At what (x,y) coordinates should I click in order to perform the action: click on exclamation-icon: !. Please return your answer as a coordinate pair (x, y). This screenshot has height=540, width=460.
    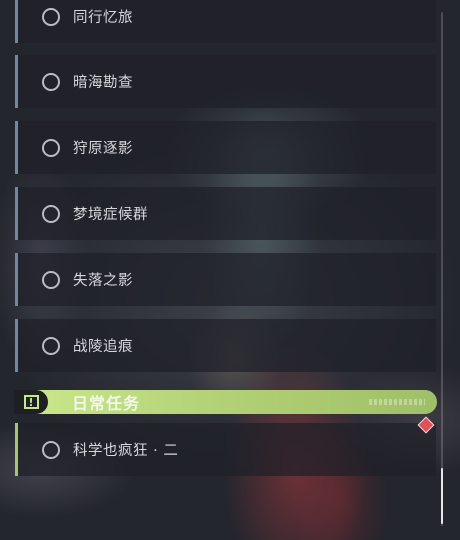
    Looking at the image, I should click on (31, 402).